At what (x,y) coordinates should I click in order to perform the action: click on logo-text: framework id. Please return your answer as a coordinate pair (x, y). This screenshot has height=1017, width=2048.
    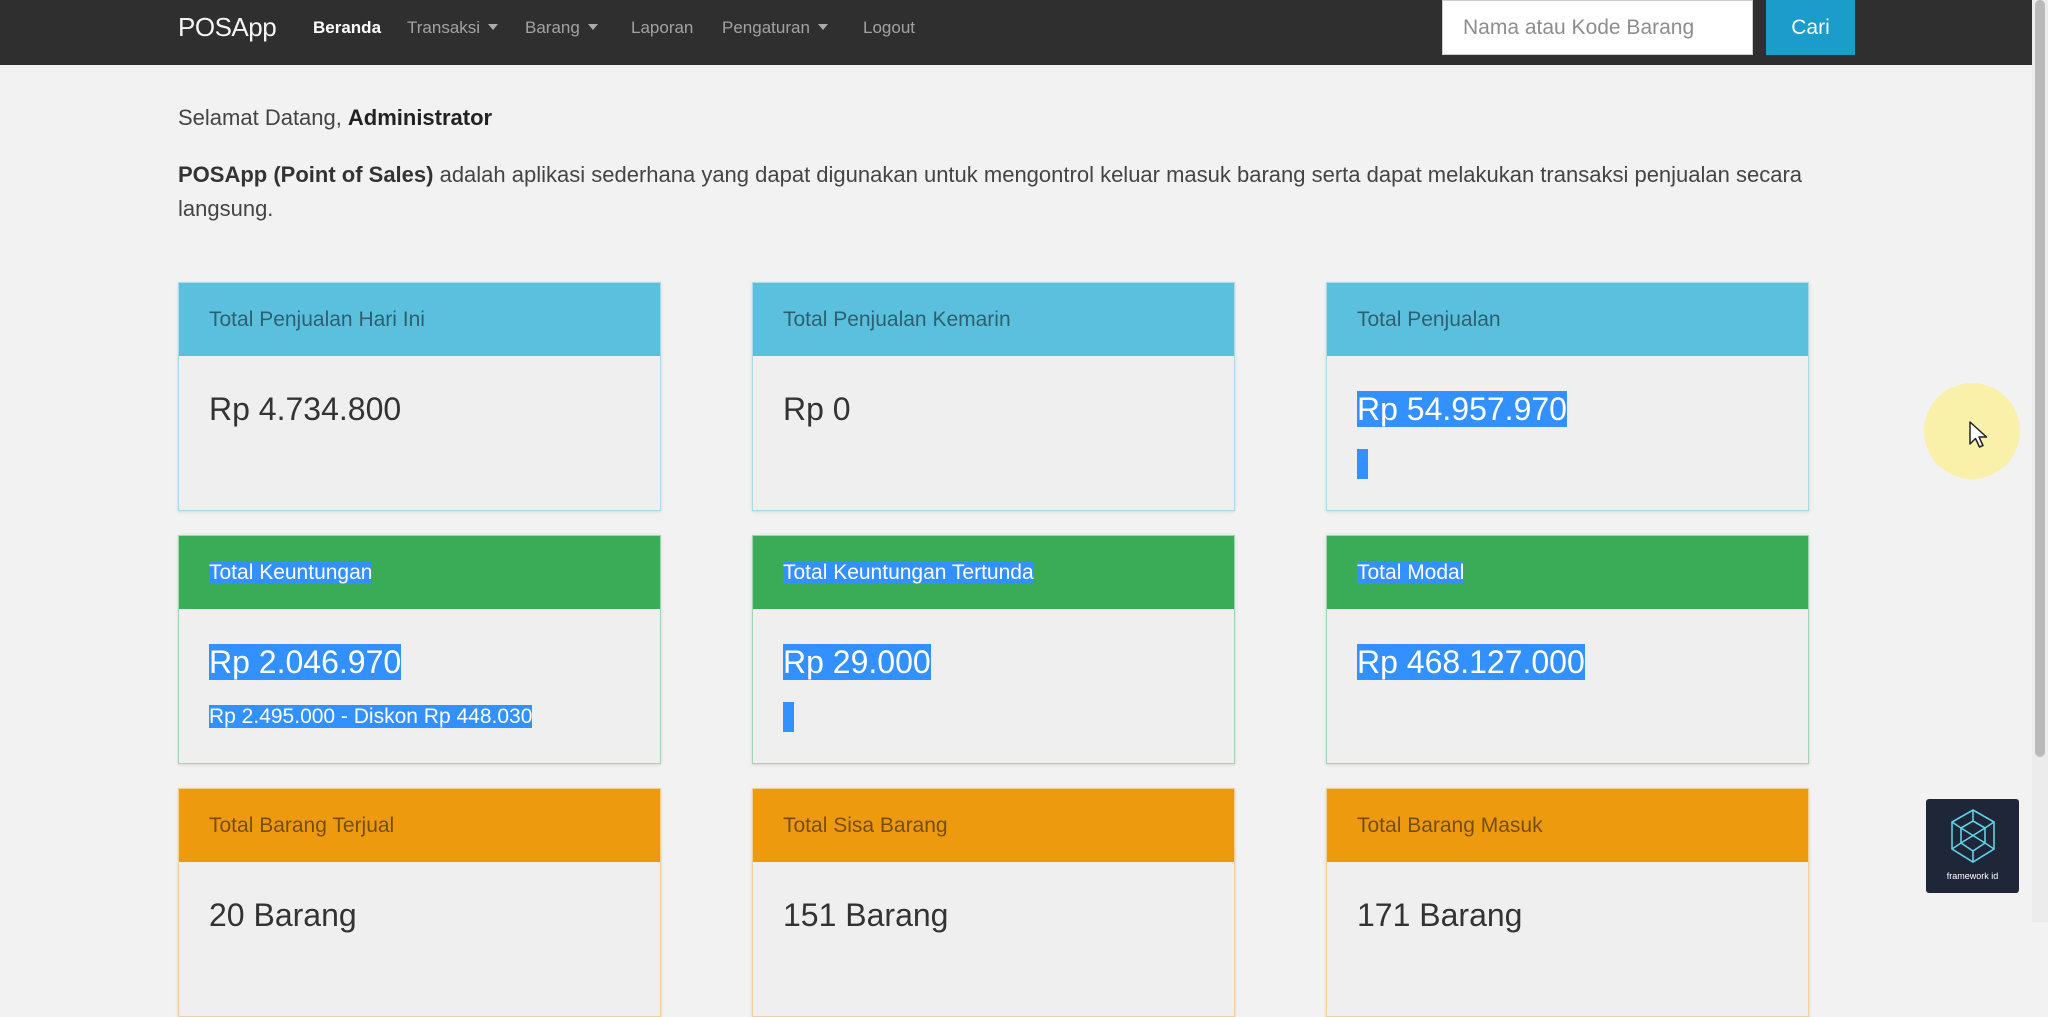
    Looking at the image, I should click on (1972, 876).